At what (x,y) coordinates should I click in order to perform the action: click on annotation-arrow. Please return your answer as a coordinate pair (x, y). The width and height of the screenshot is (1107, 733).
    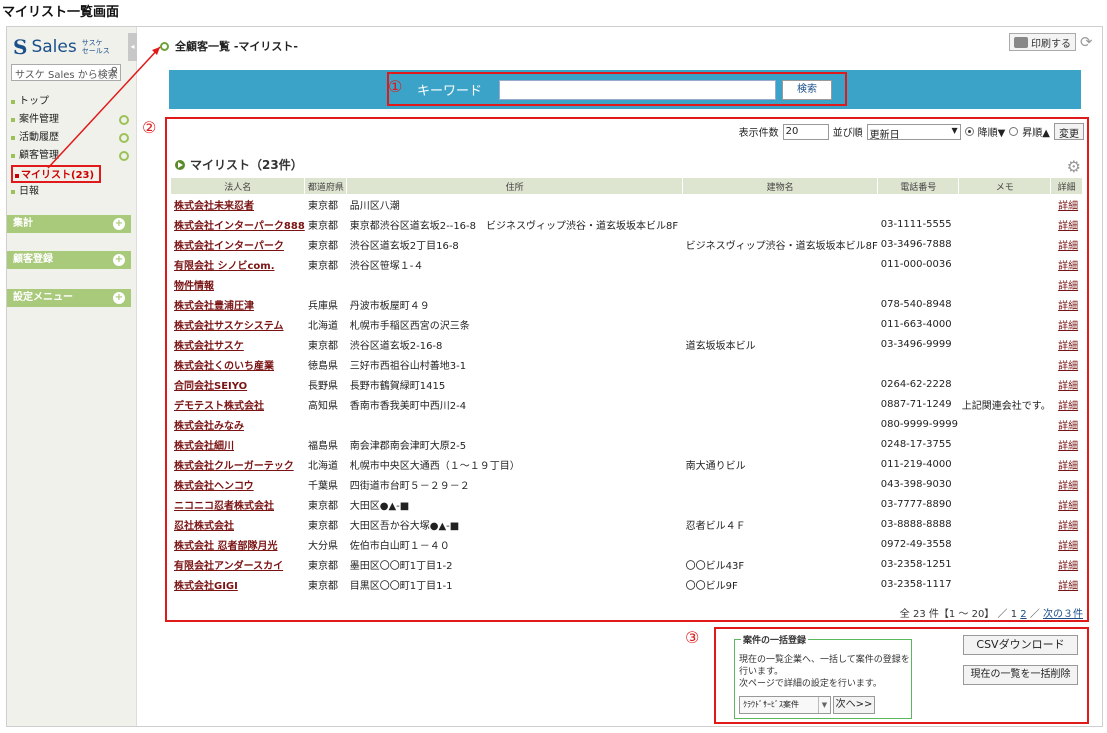
    Looking at the image, I should click on (104, 107).